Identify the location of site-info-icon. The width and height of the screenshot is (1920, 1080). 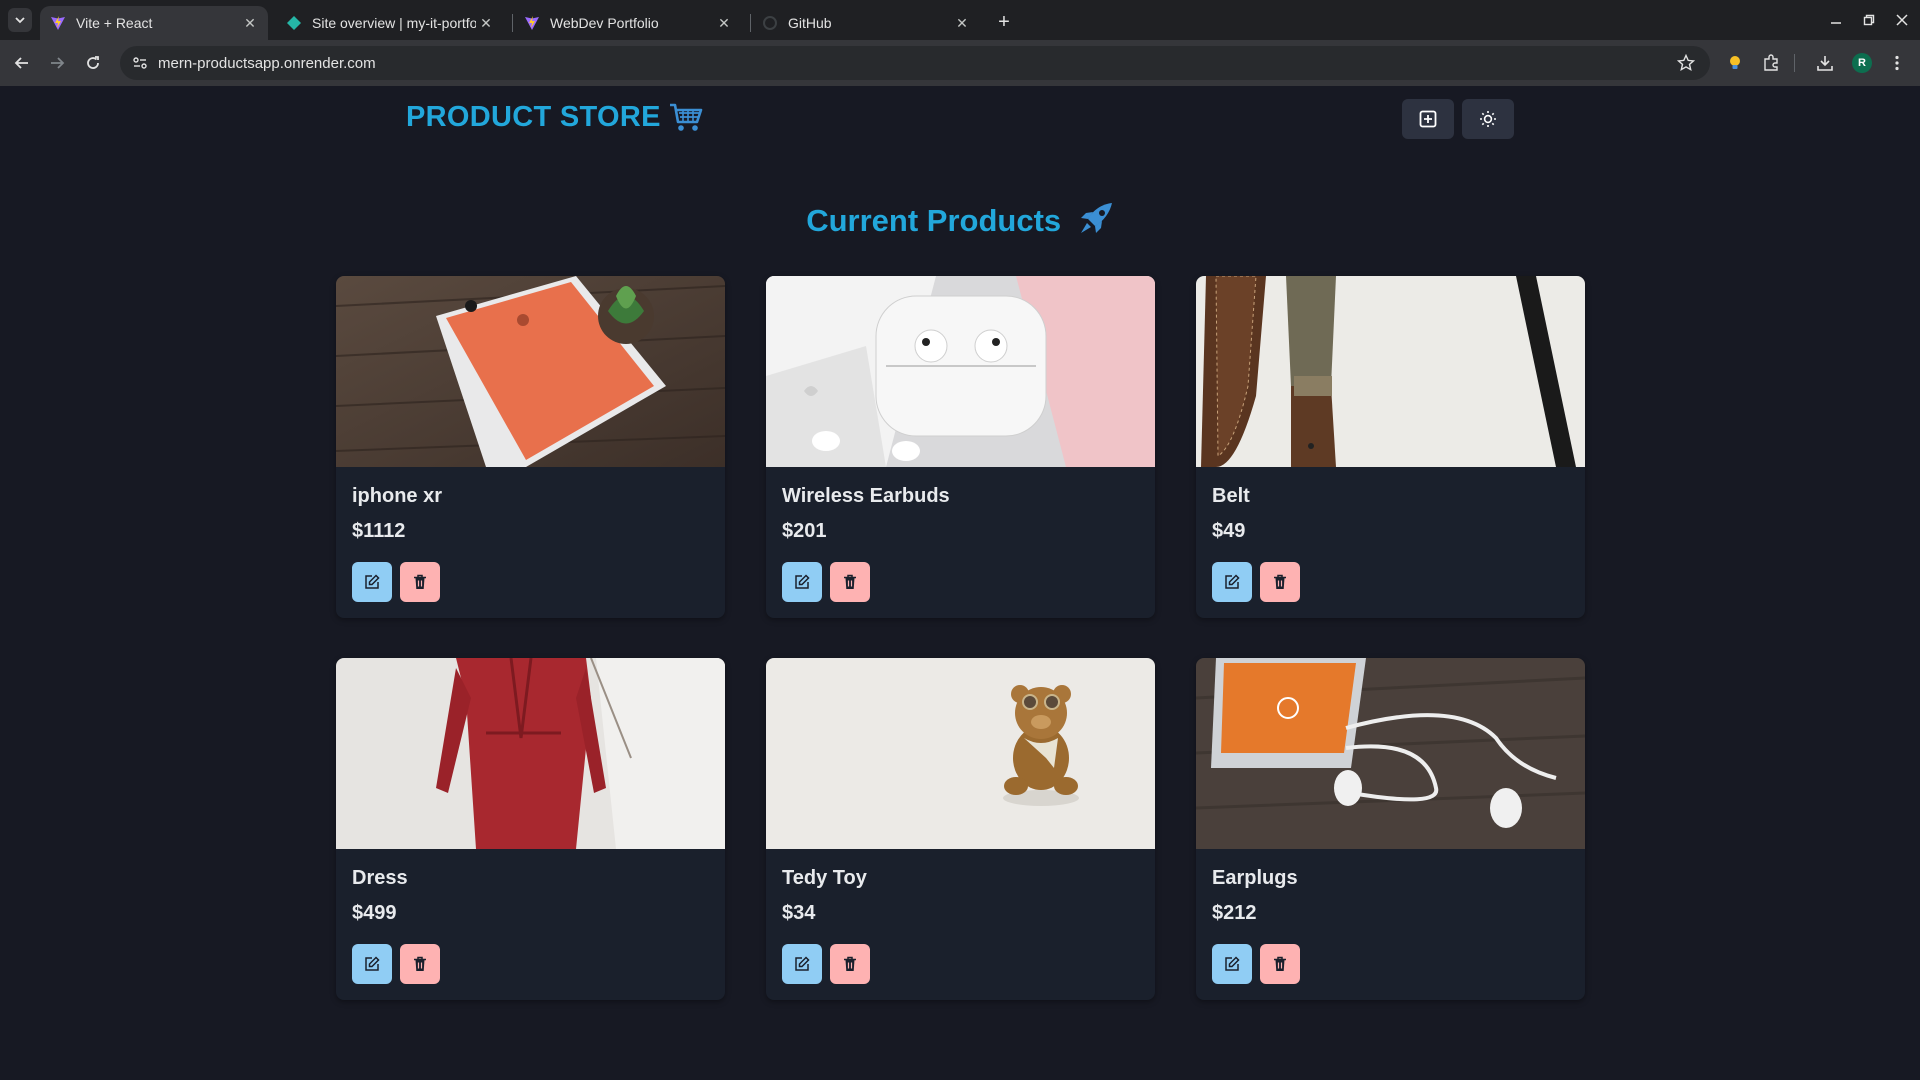
(140, 63).